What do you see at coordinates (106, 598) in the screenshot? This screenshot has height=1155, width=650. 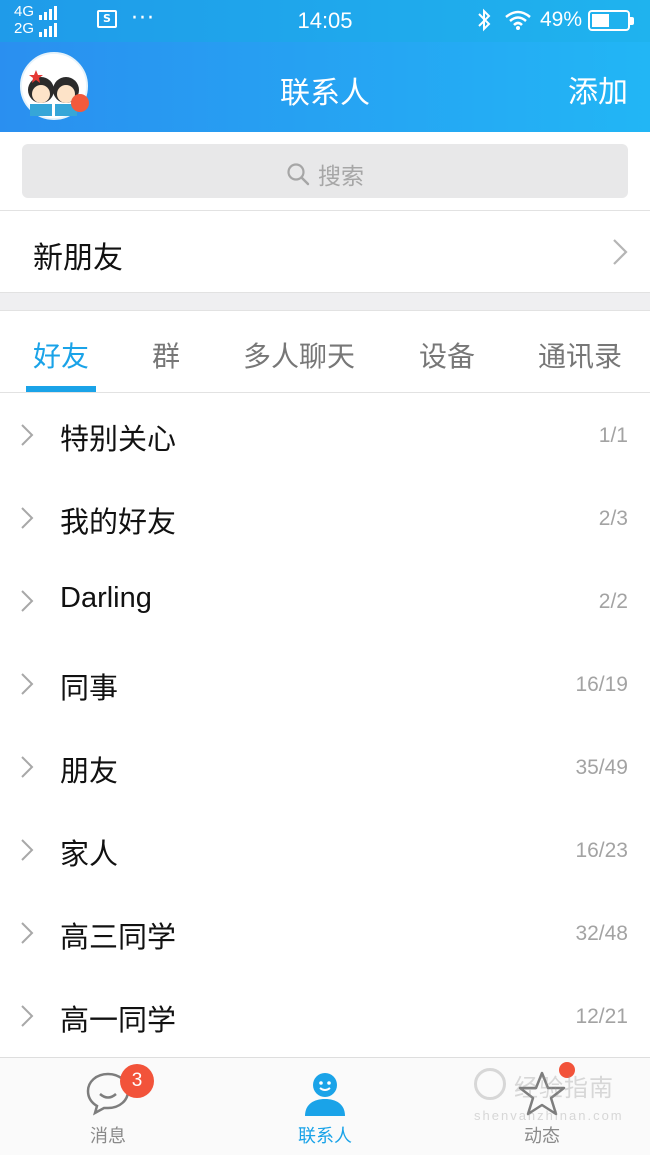 I see `group-name: Darling` at bounding box center [106, 598].